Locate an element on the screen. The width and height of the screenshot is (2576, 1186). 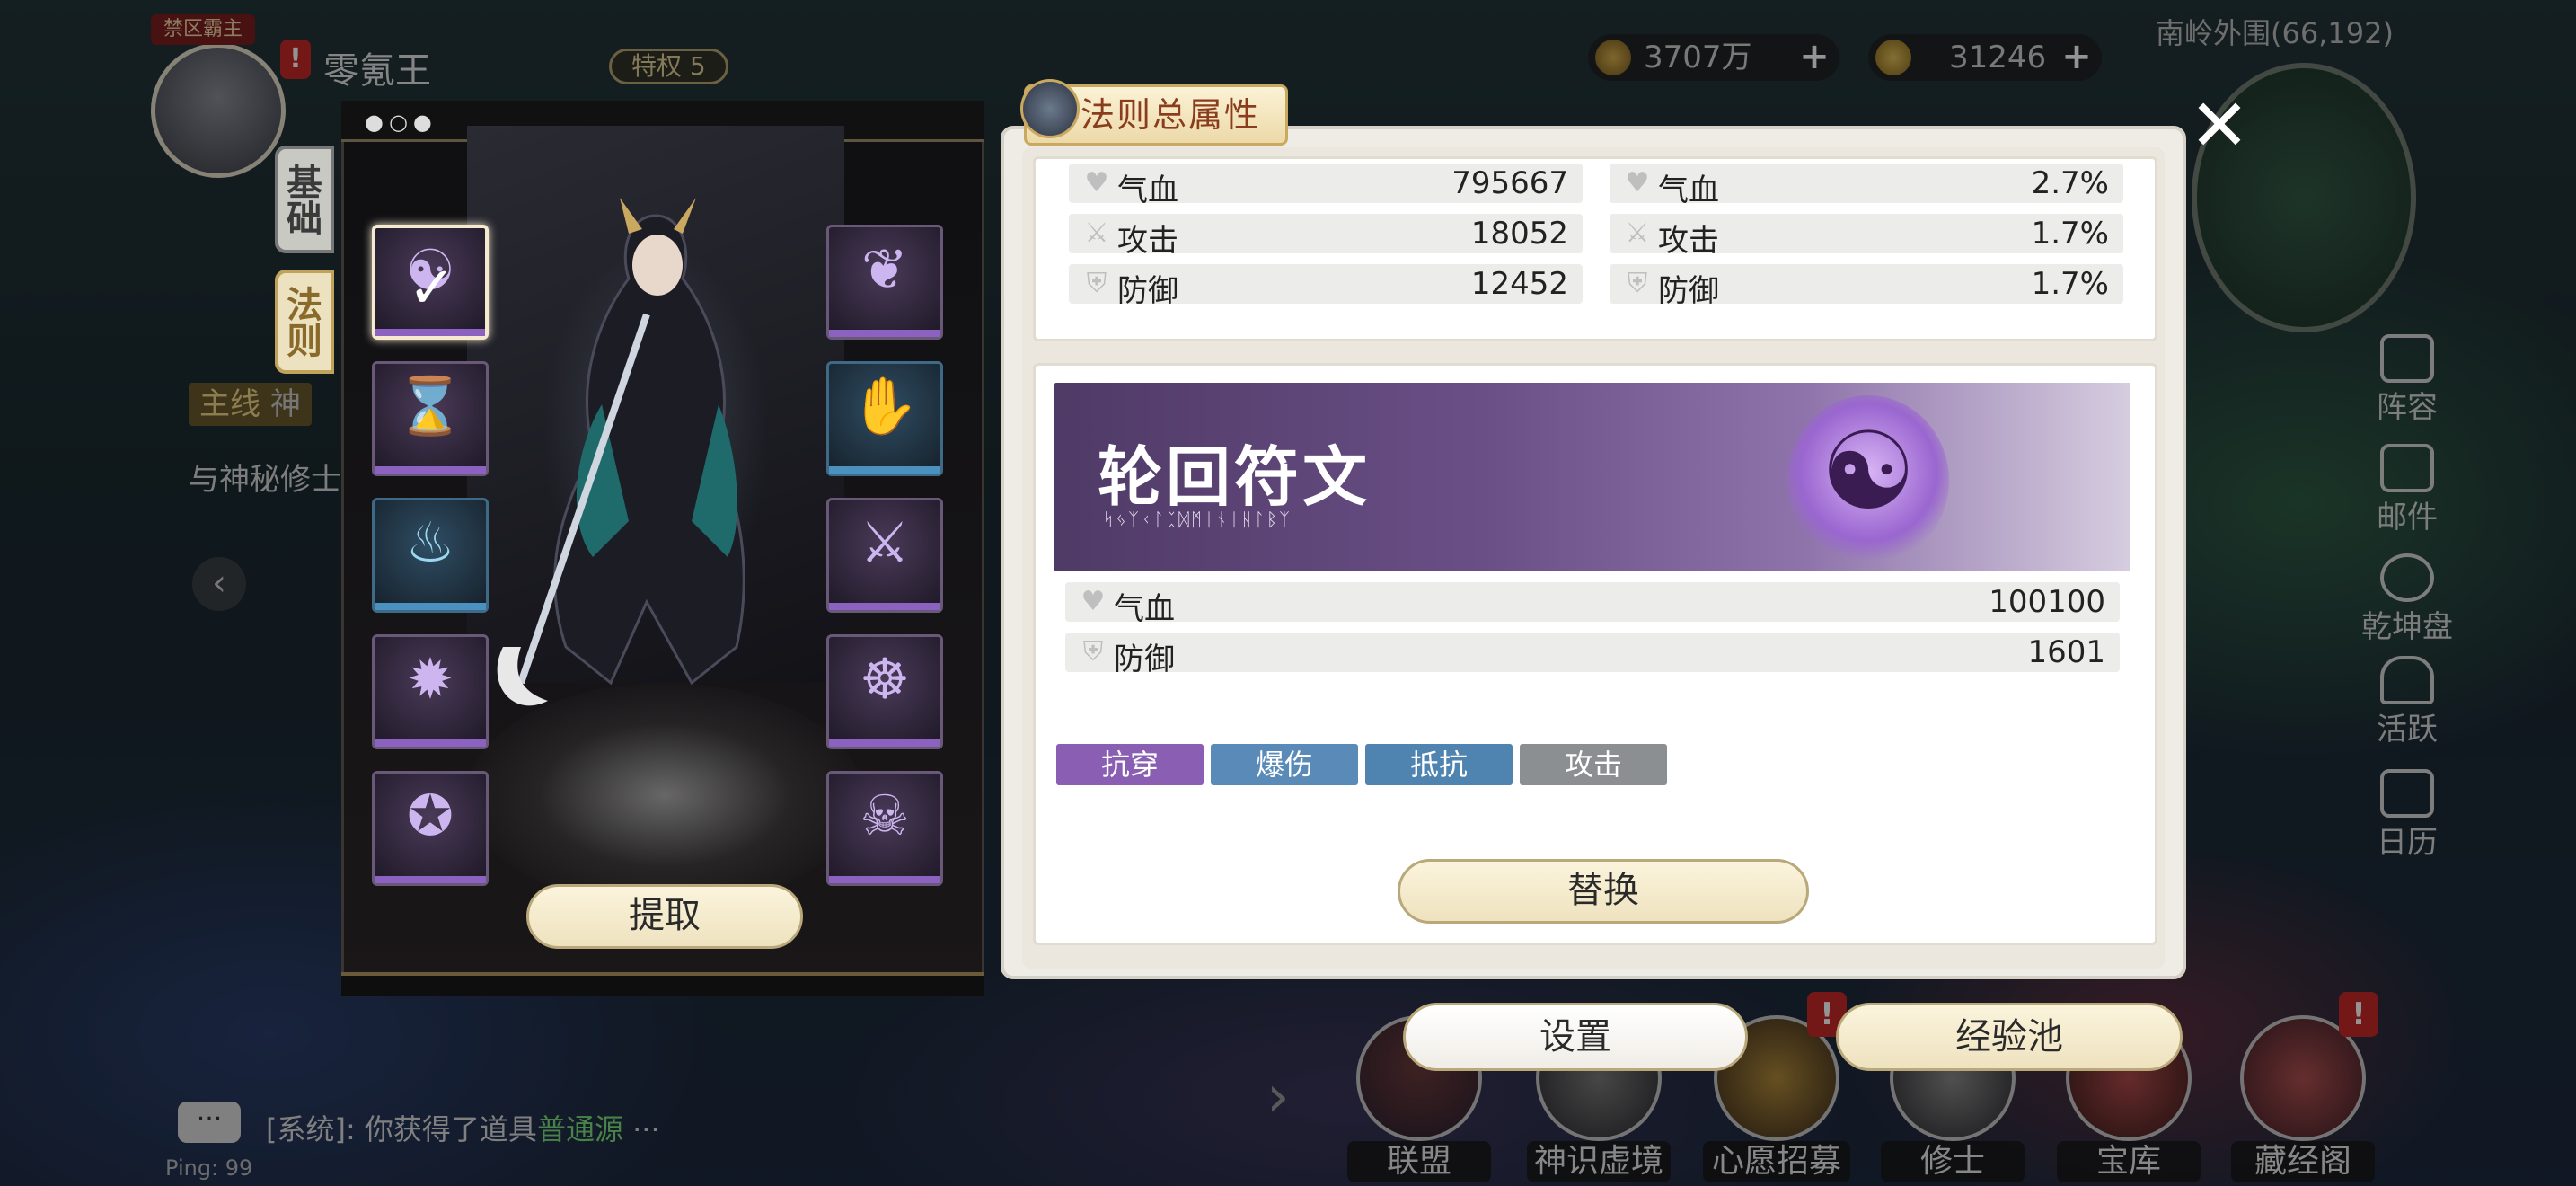
crossed-swords-icon: ⚔ is located at coordinates (885, 542).